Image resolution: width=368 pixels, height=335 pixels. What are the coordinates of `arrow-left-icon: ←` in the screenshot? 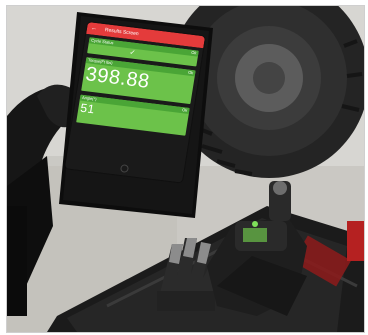 It's located at (94, 28).